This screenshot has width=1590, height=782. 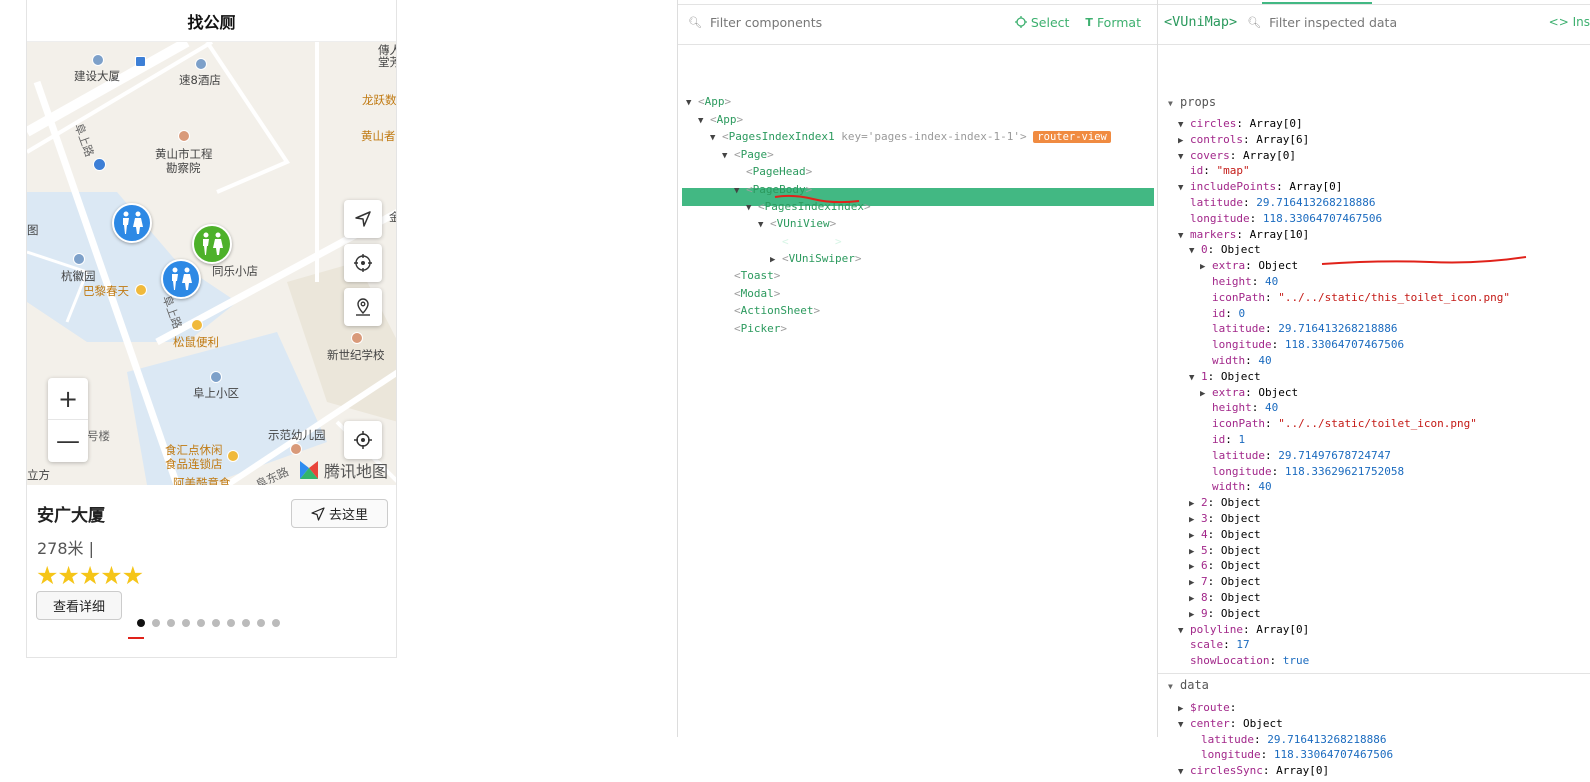 I want to click on tag-name: VUniSwiper, so click(x=821, y=258).